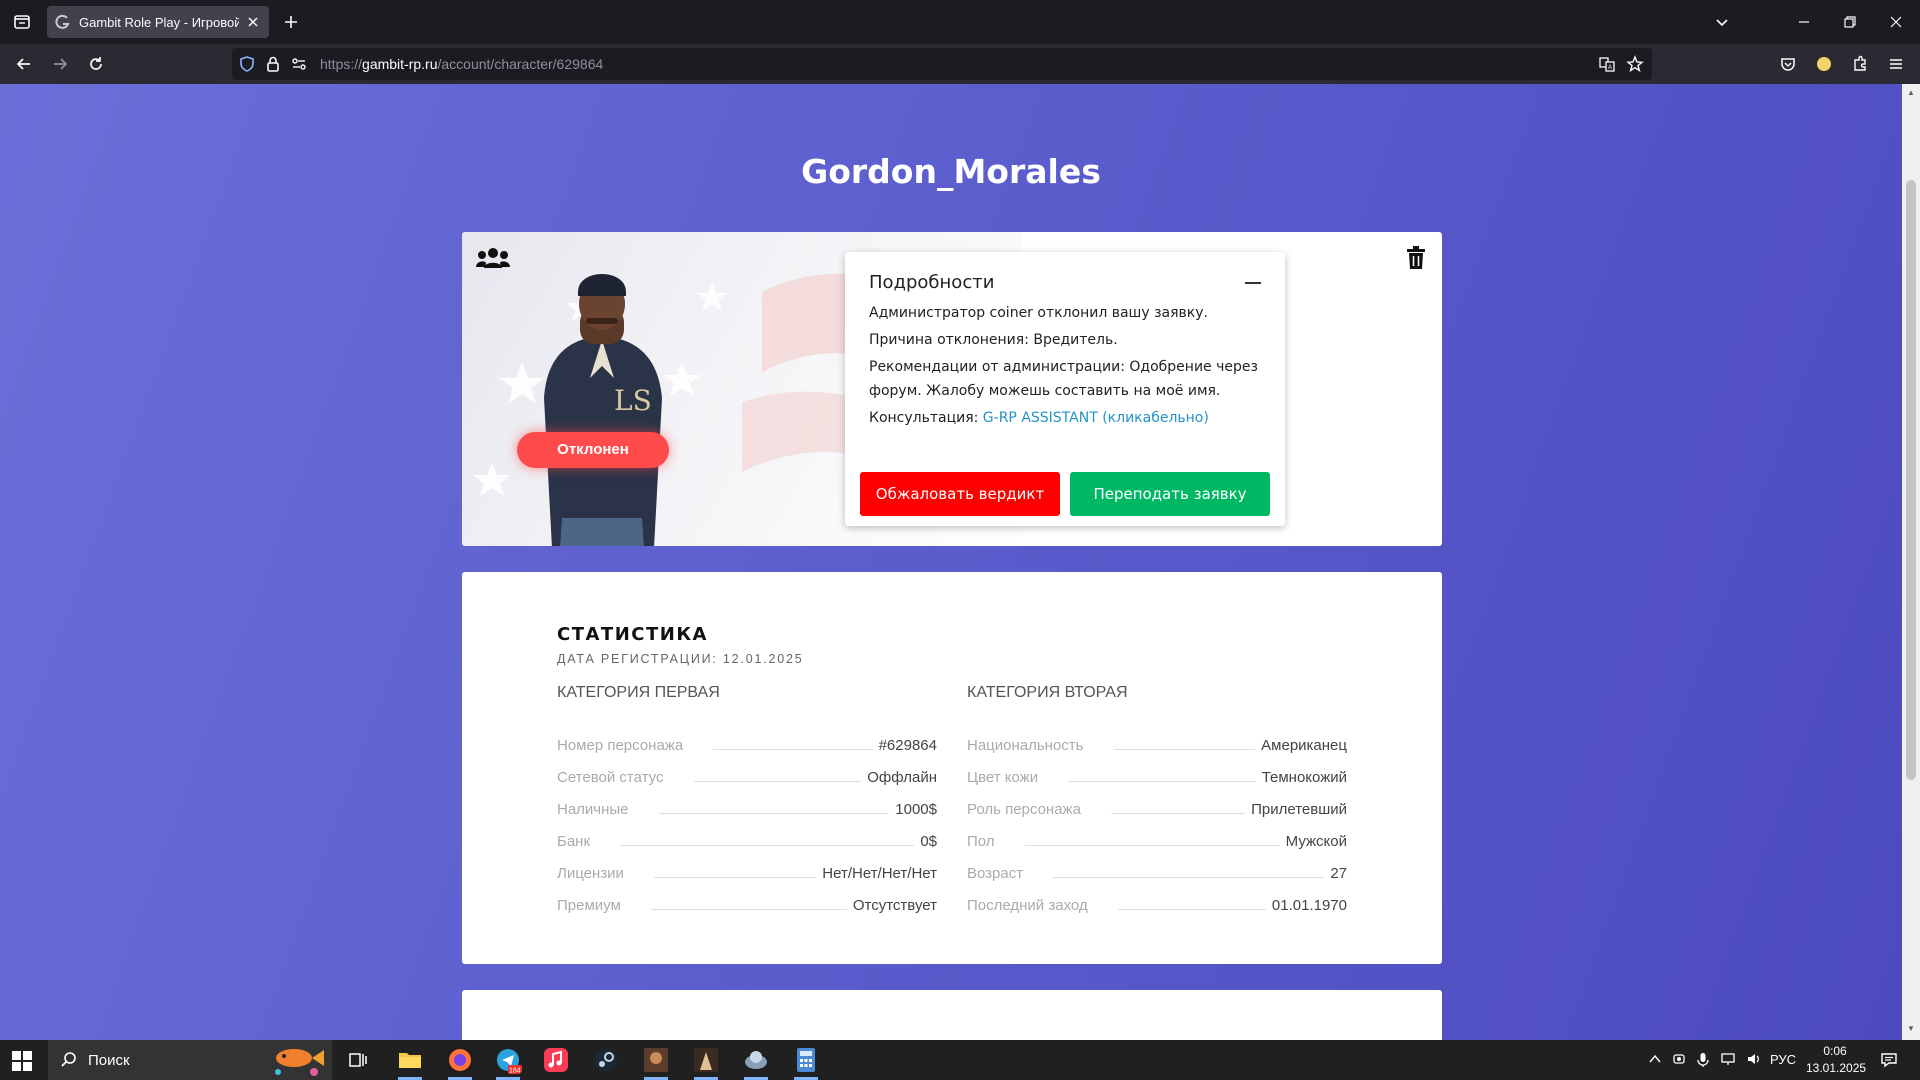  Describe the element at coordinates (747, 834) in the screenshot. I see `stat-row: Банк 0$` at that location.